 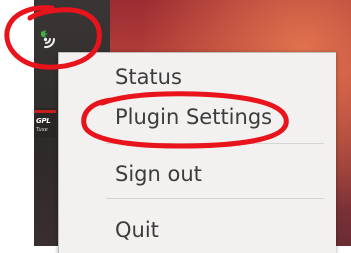 I want to click on menu-item-sign-out: Sign out, so click(x=158, y=174).